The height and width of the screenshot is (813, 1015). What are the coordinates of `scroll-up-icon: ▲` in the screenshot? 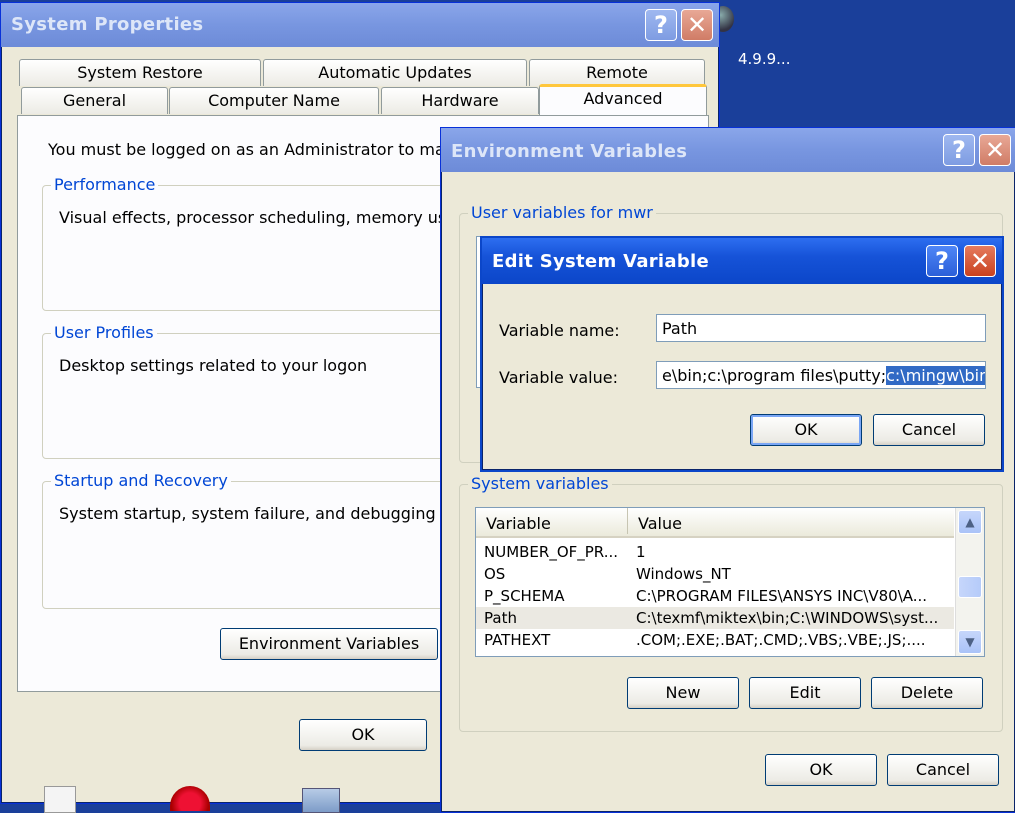 It's located at (970, 522).